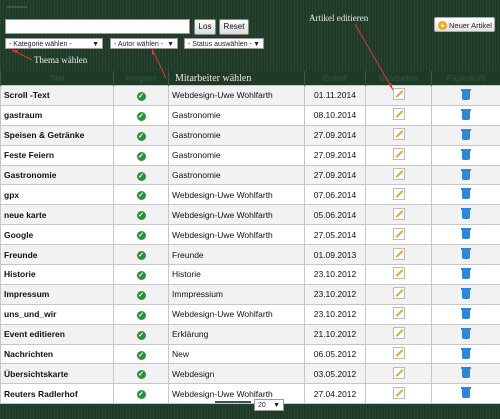 The width and height of the screenshot is (500, 419). I want to click on arrow-to-edit-column, so click(374, 57).